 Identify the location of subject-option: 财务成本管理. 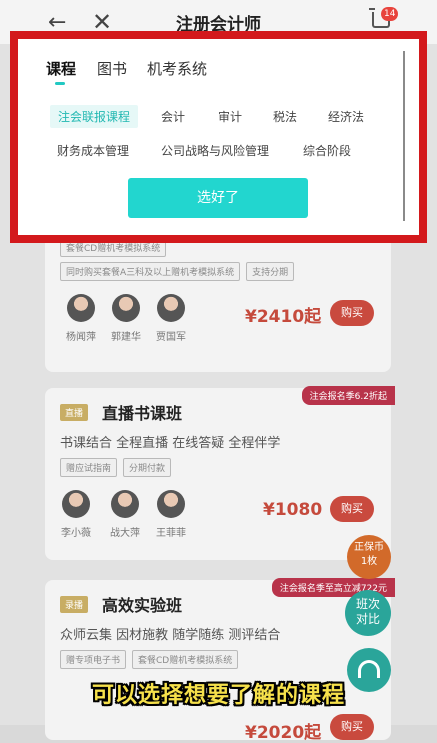
(93, 150).